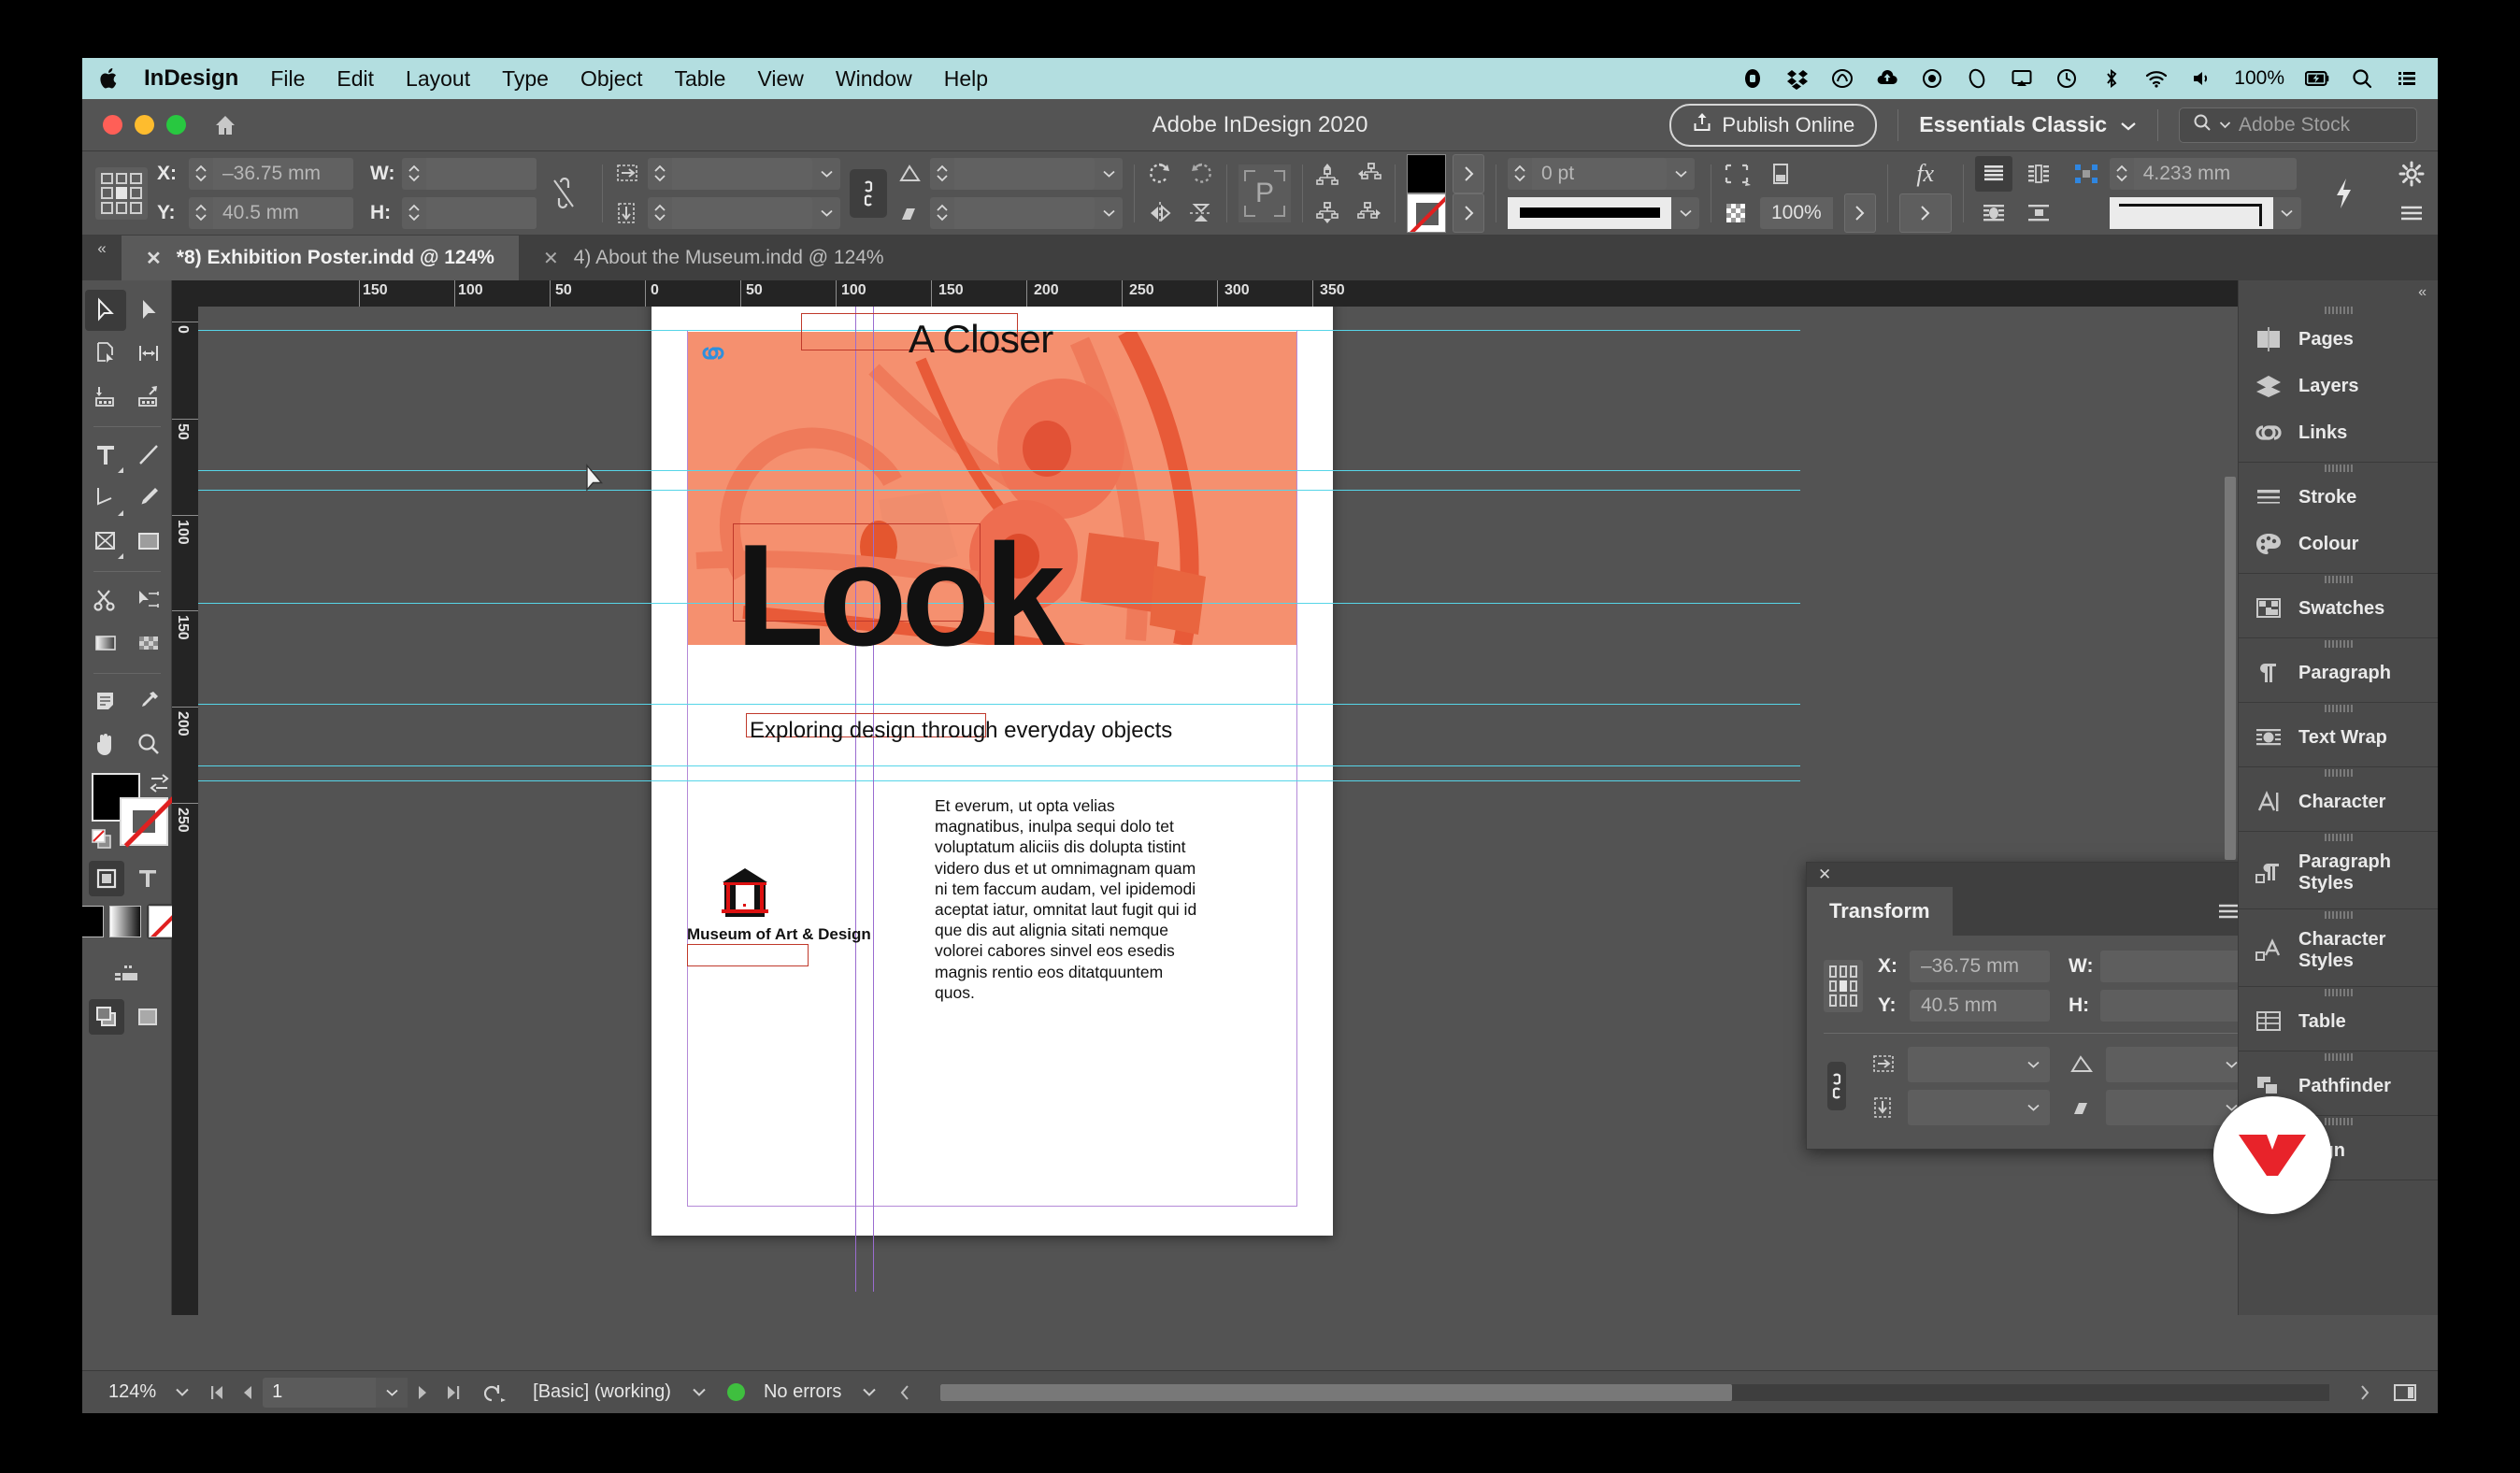  What do you see at coordinates (981, 339) in the screenshot?
I see `headline-top-text: A Closer` at bounding box center [981, 339].